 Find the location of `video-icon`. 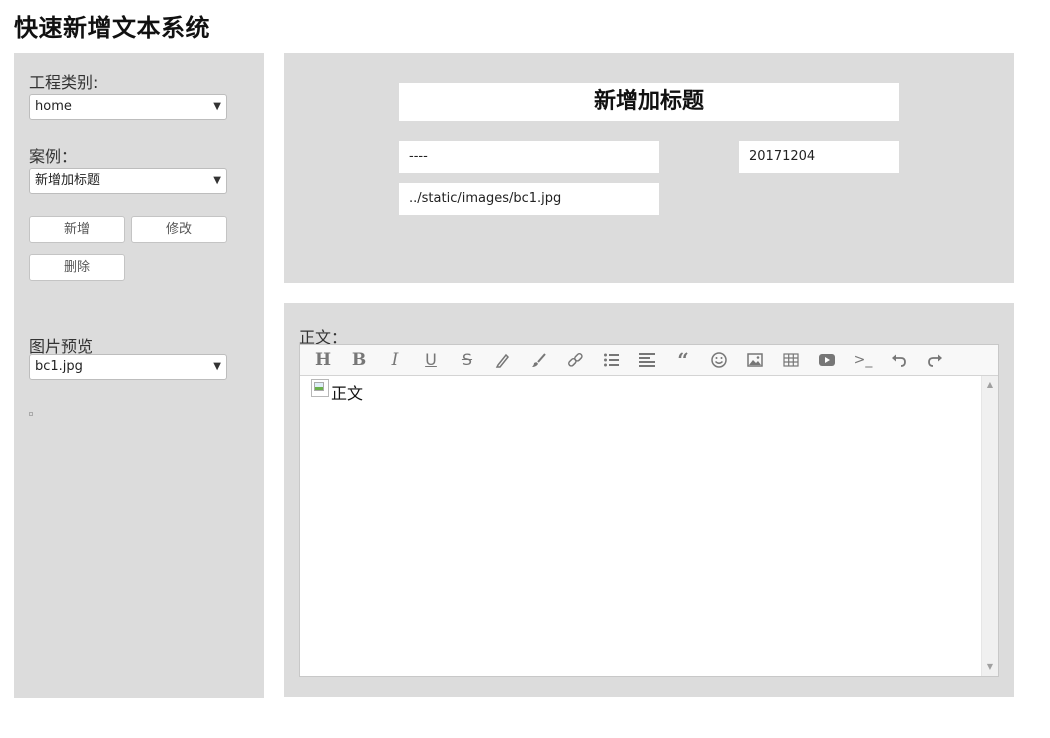

video-icon is located at coordinates (827, 360).